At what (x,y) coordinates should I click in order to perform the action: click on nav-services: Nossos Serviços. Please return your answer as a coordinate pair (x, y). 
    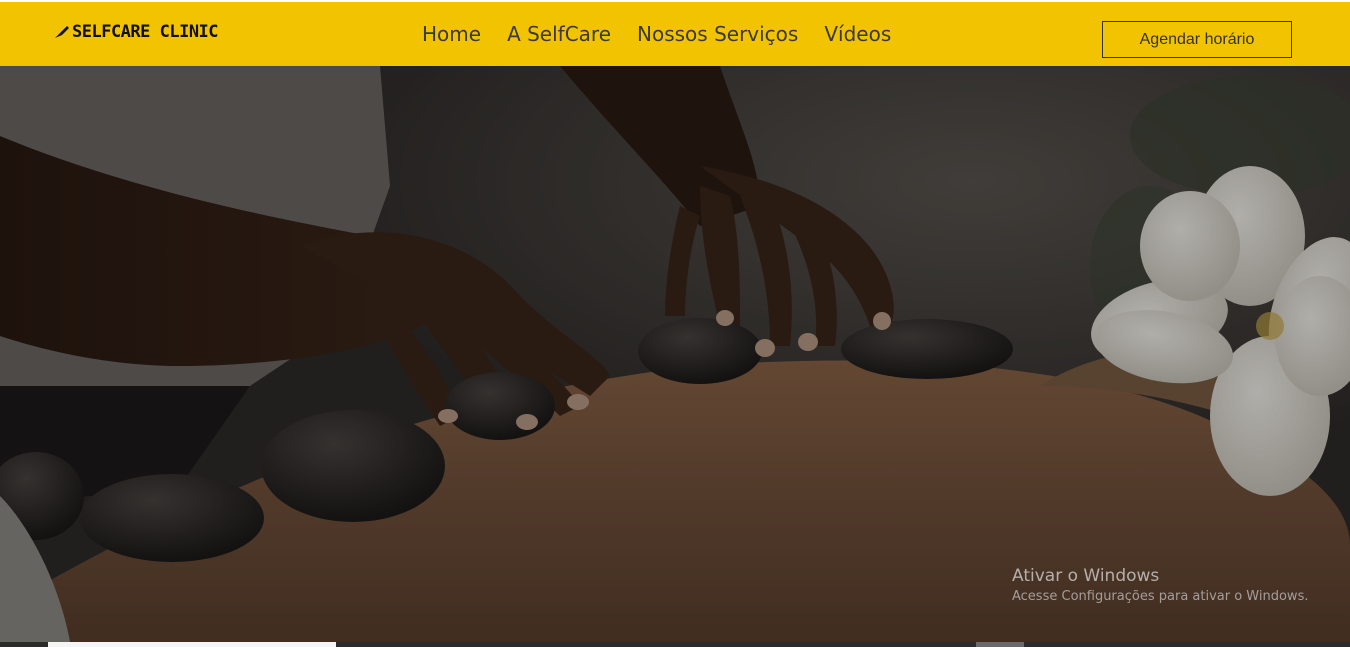
    Looking at the image, I should click on (717, 34).